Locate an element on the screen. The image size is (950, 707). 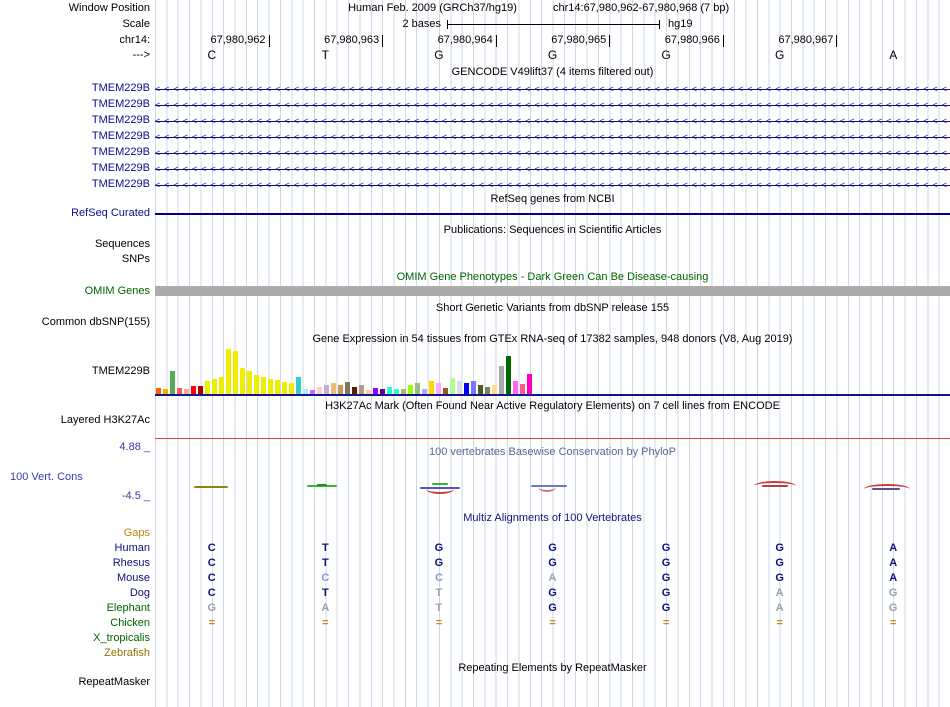
species-label: Chicken is located at coordinates (75, 623).